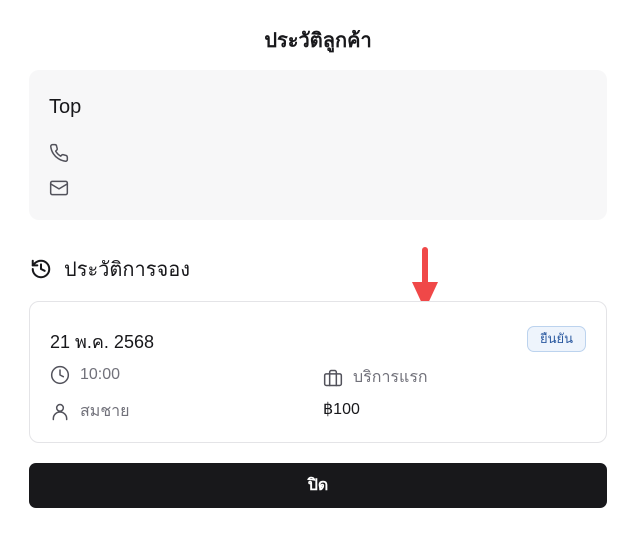 This screenshot has height=536, width=636. Describe the element at coordinates (60, 375) in the screenshot. I see `clock-icon` at that location.